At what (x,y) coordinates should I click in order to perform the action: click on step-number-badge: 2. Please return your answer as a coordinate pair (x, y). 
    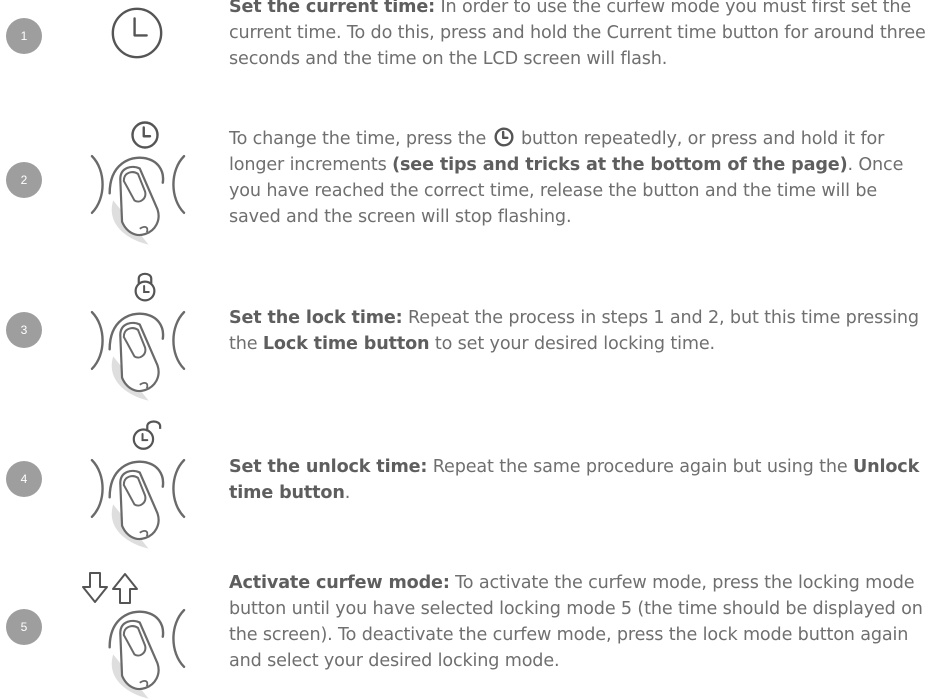
    Looking at the image, I should click on (24, 180).